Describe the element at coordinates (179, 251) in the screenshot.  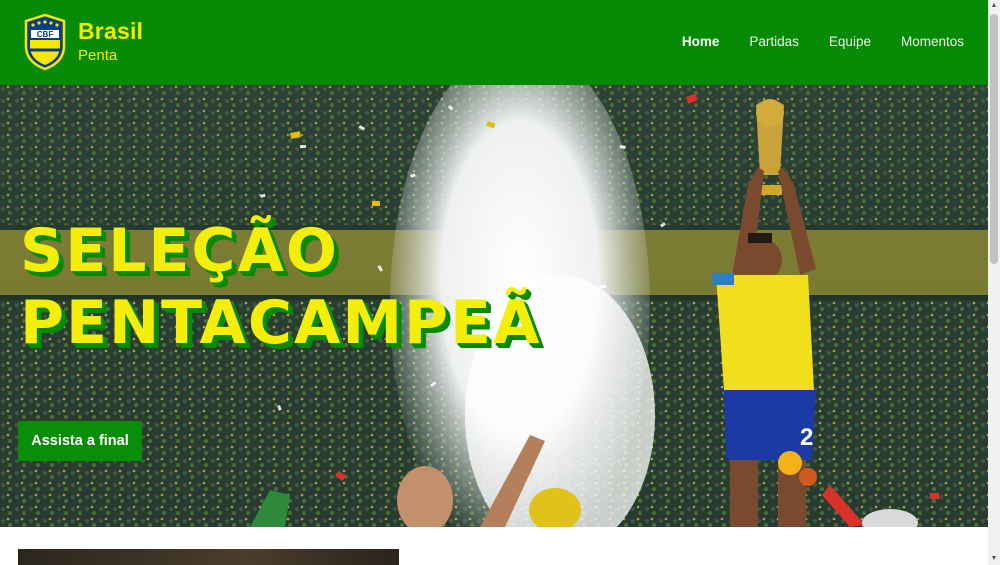
I see `hero-title-line1: SELEÇÃO` at that location.